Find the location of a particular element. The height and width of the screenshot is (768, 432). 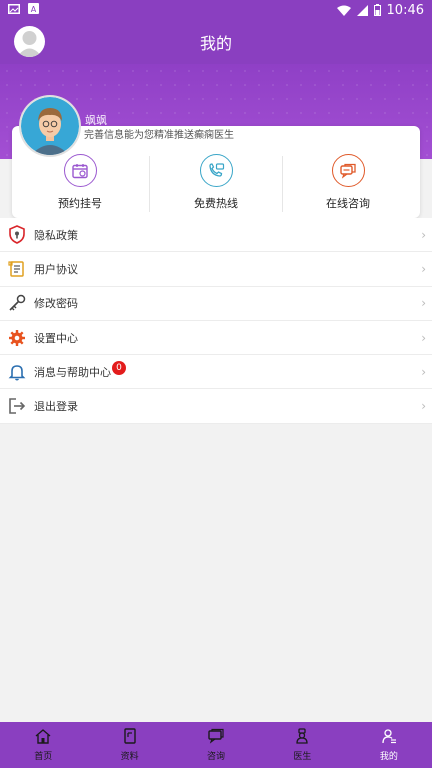

page-title: 我的 is located at coordinates (215, 43).